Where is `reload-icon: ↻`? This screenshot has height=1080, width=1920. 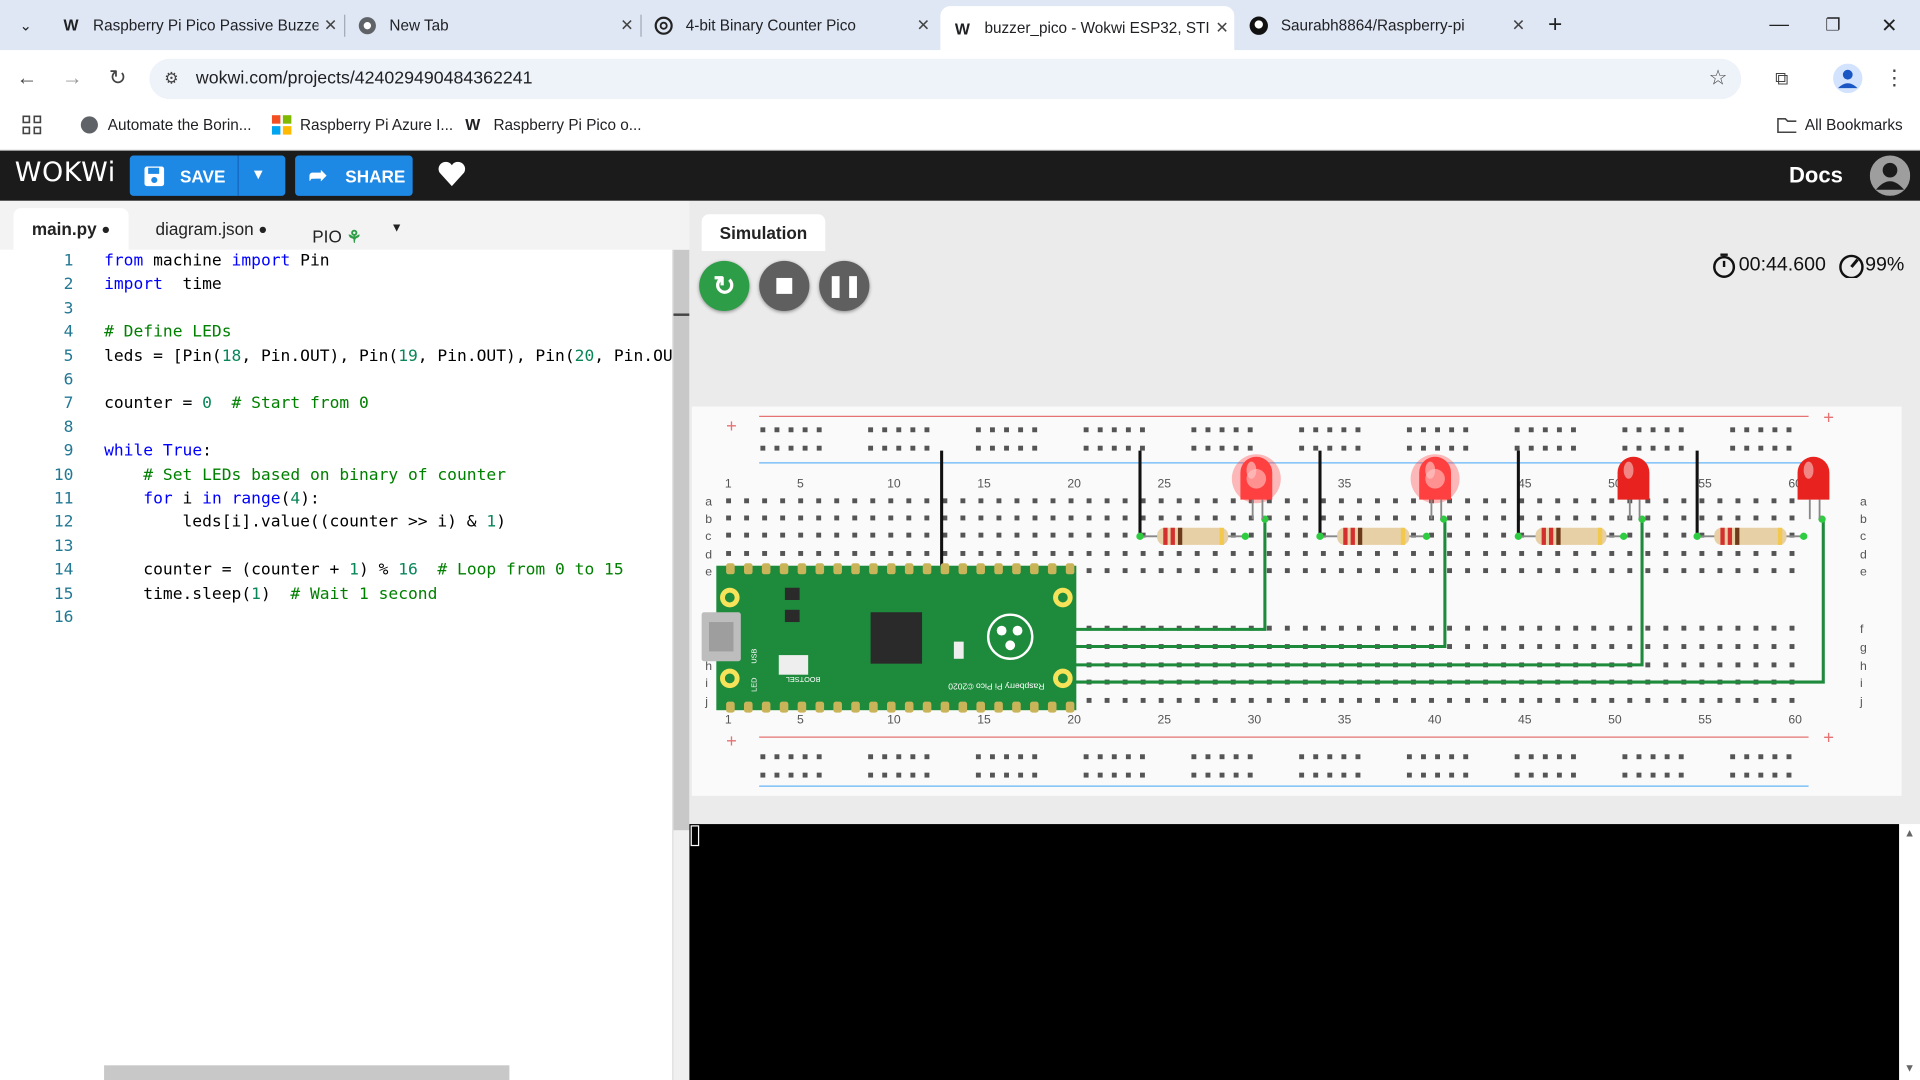
reload-icon: ↻ is located at coordinates (117, 78).